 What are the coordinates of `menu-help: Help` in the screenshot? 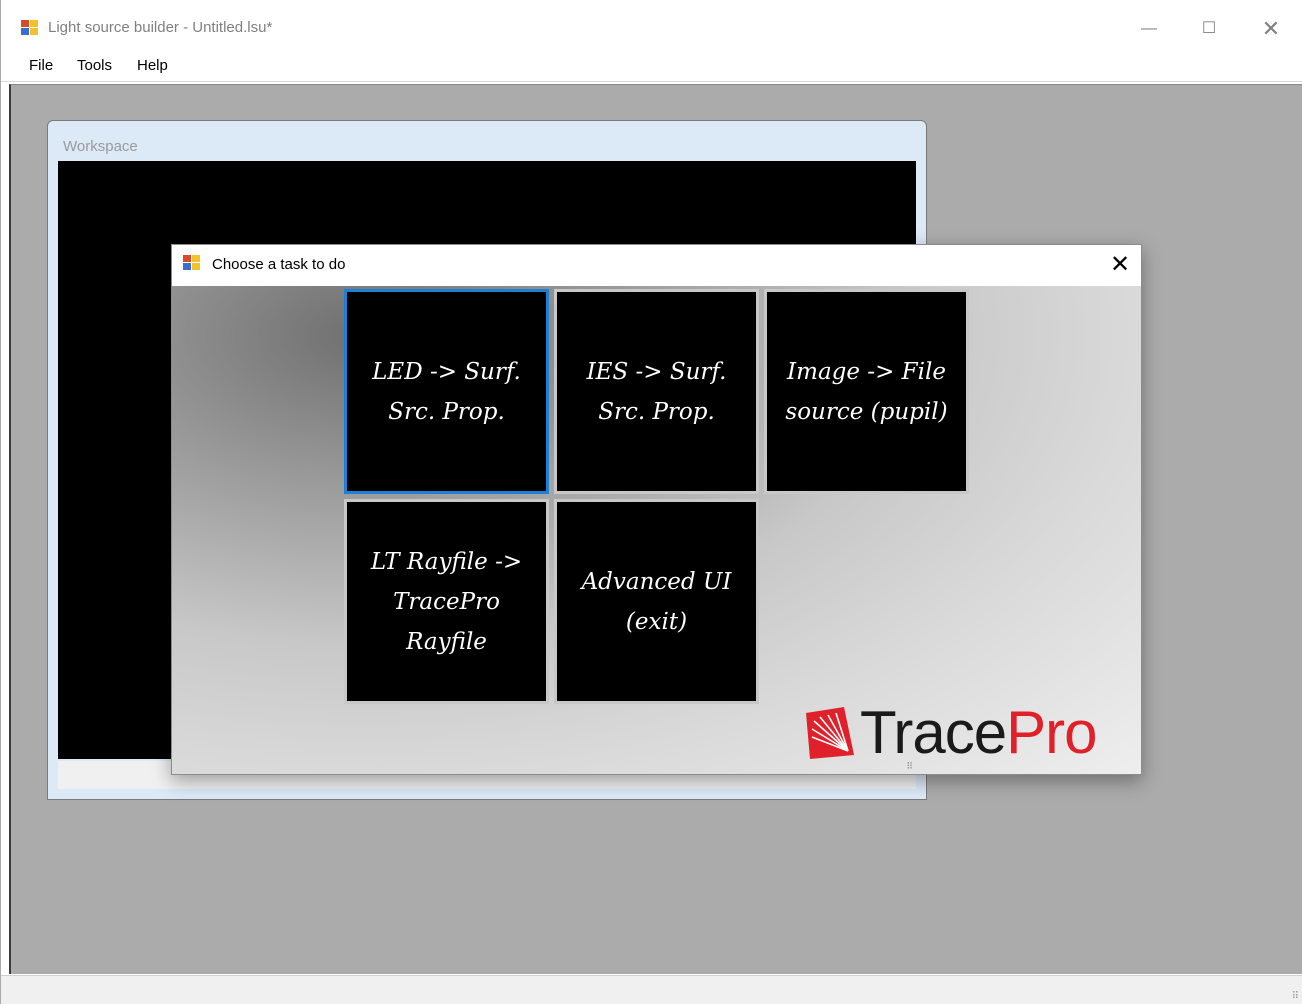 It's located at (152, 65).